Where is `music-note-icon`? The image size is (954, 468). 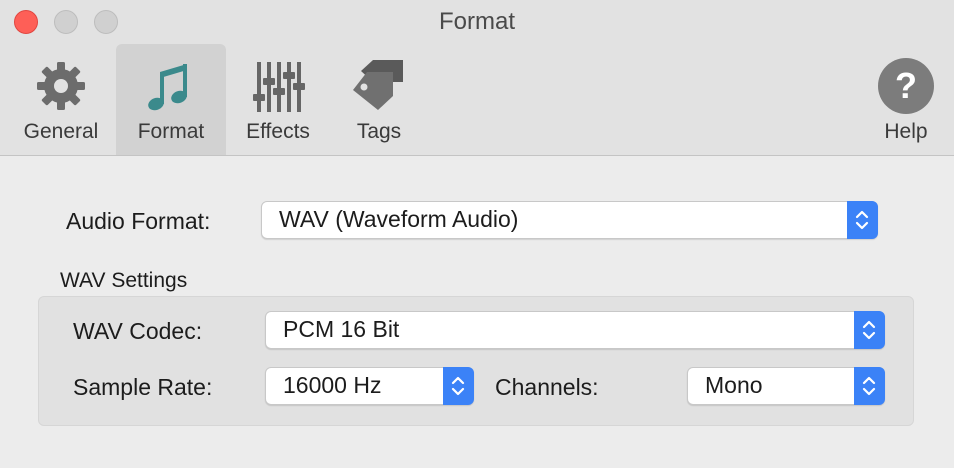
music-note-icon is located at coordinates (167, 87).